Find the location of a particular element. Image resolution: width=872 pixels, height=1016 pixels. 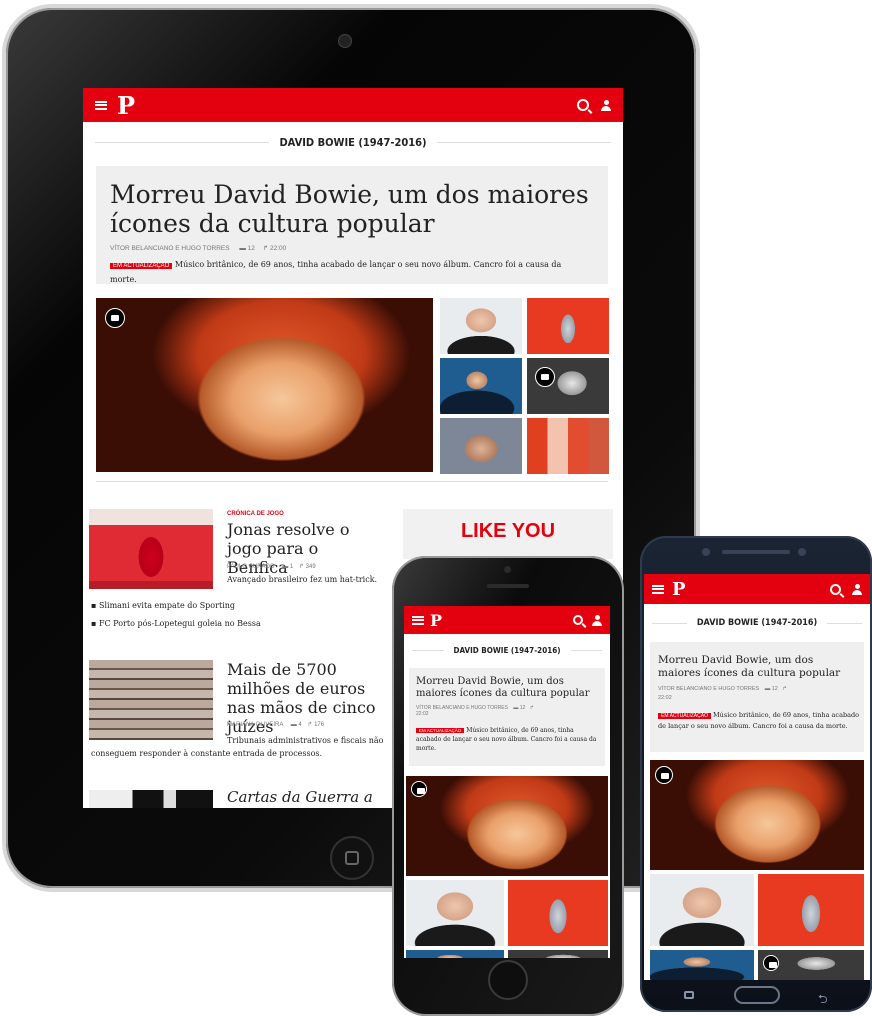

comments-count: 12 is located at coordinates (251, 248).